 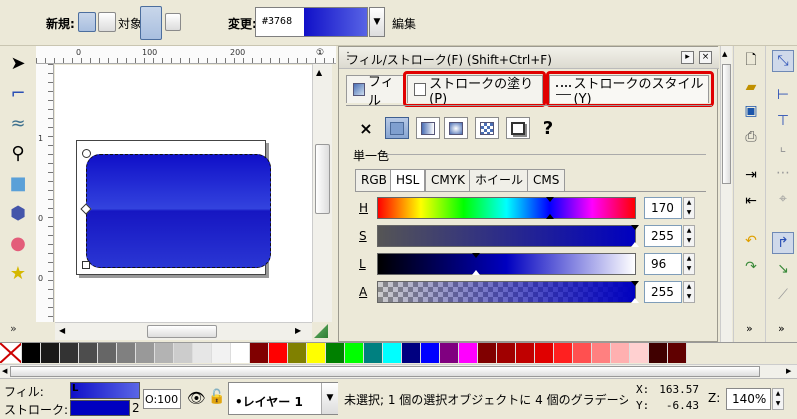 What do you see at coordinates (783, 121) in the screenshot?
I see `snap-edges-button: ⊤` at bounding box center [783, 121].